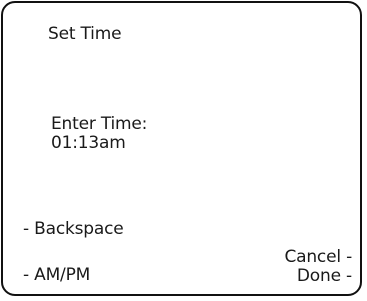  I want to click on enter-time-label: Enter Time:, so click(99, 124).